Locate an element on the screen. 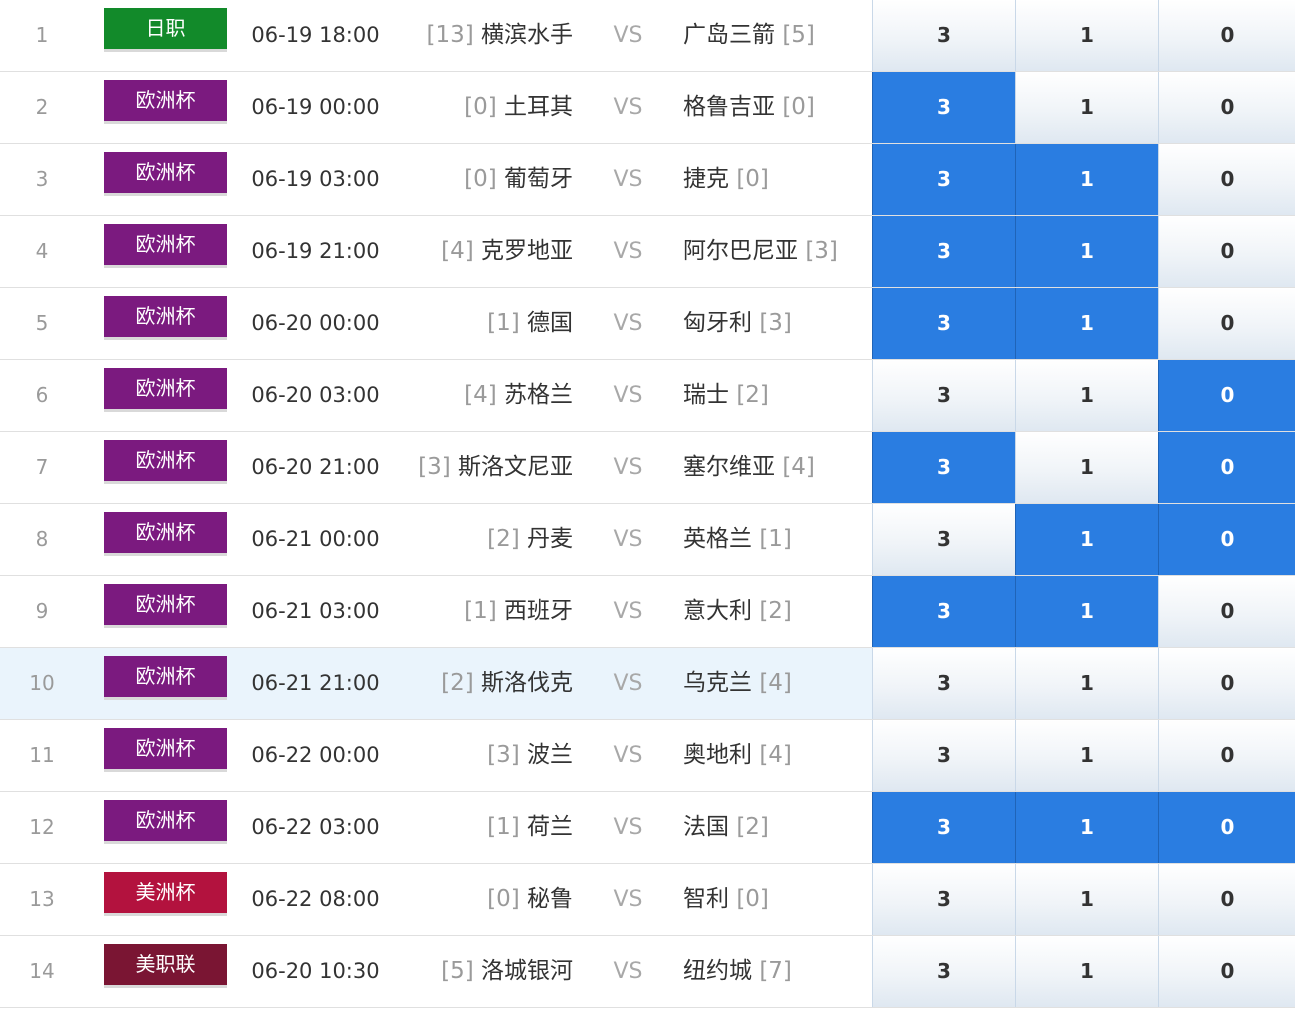 The height and width of the screenshot is (1011, 1295). match-number: 12 is located at coordinates (42, 827).